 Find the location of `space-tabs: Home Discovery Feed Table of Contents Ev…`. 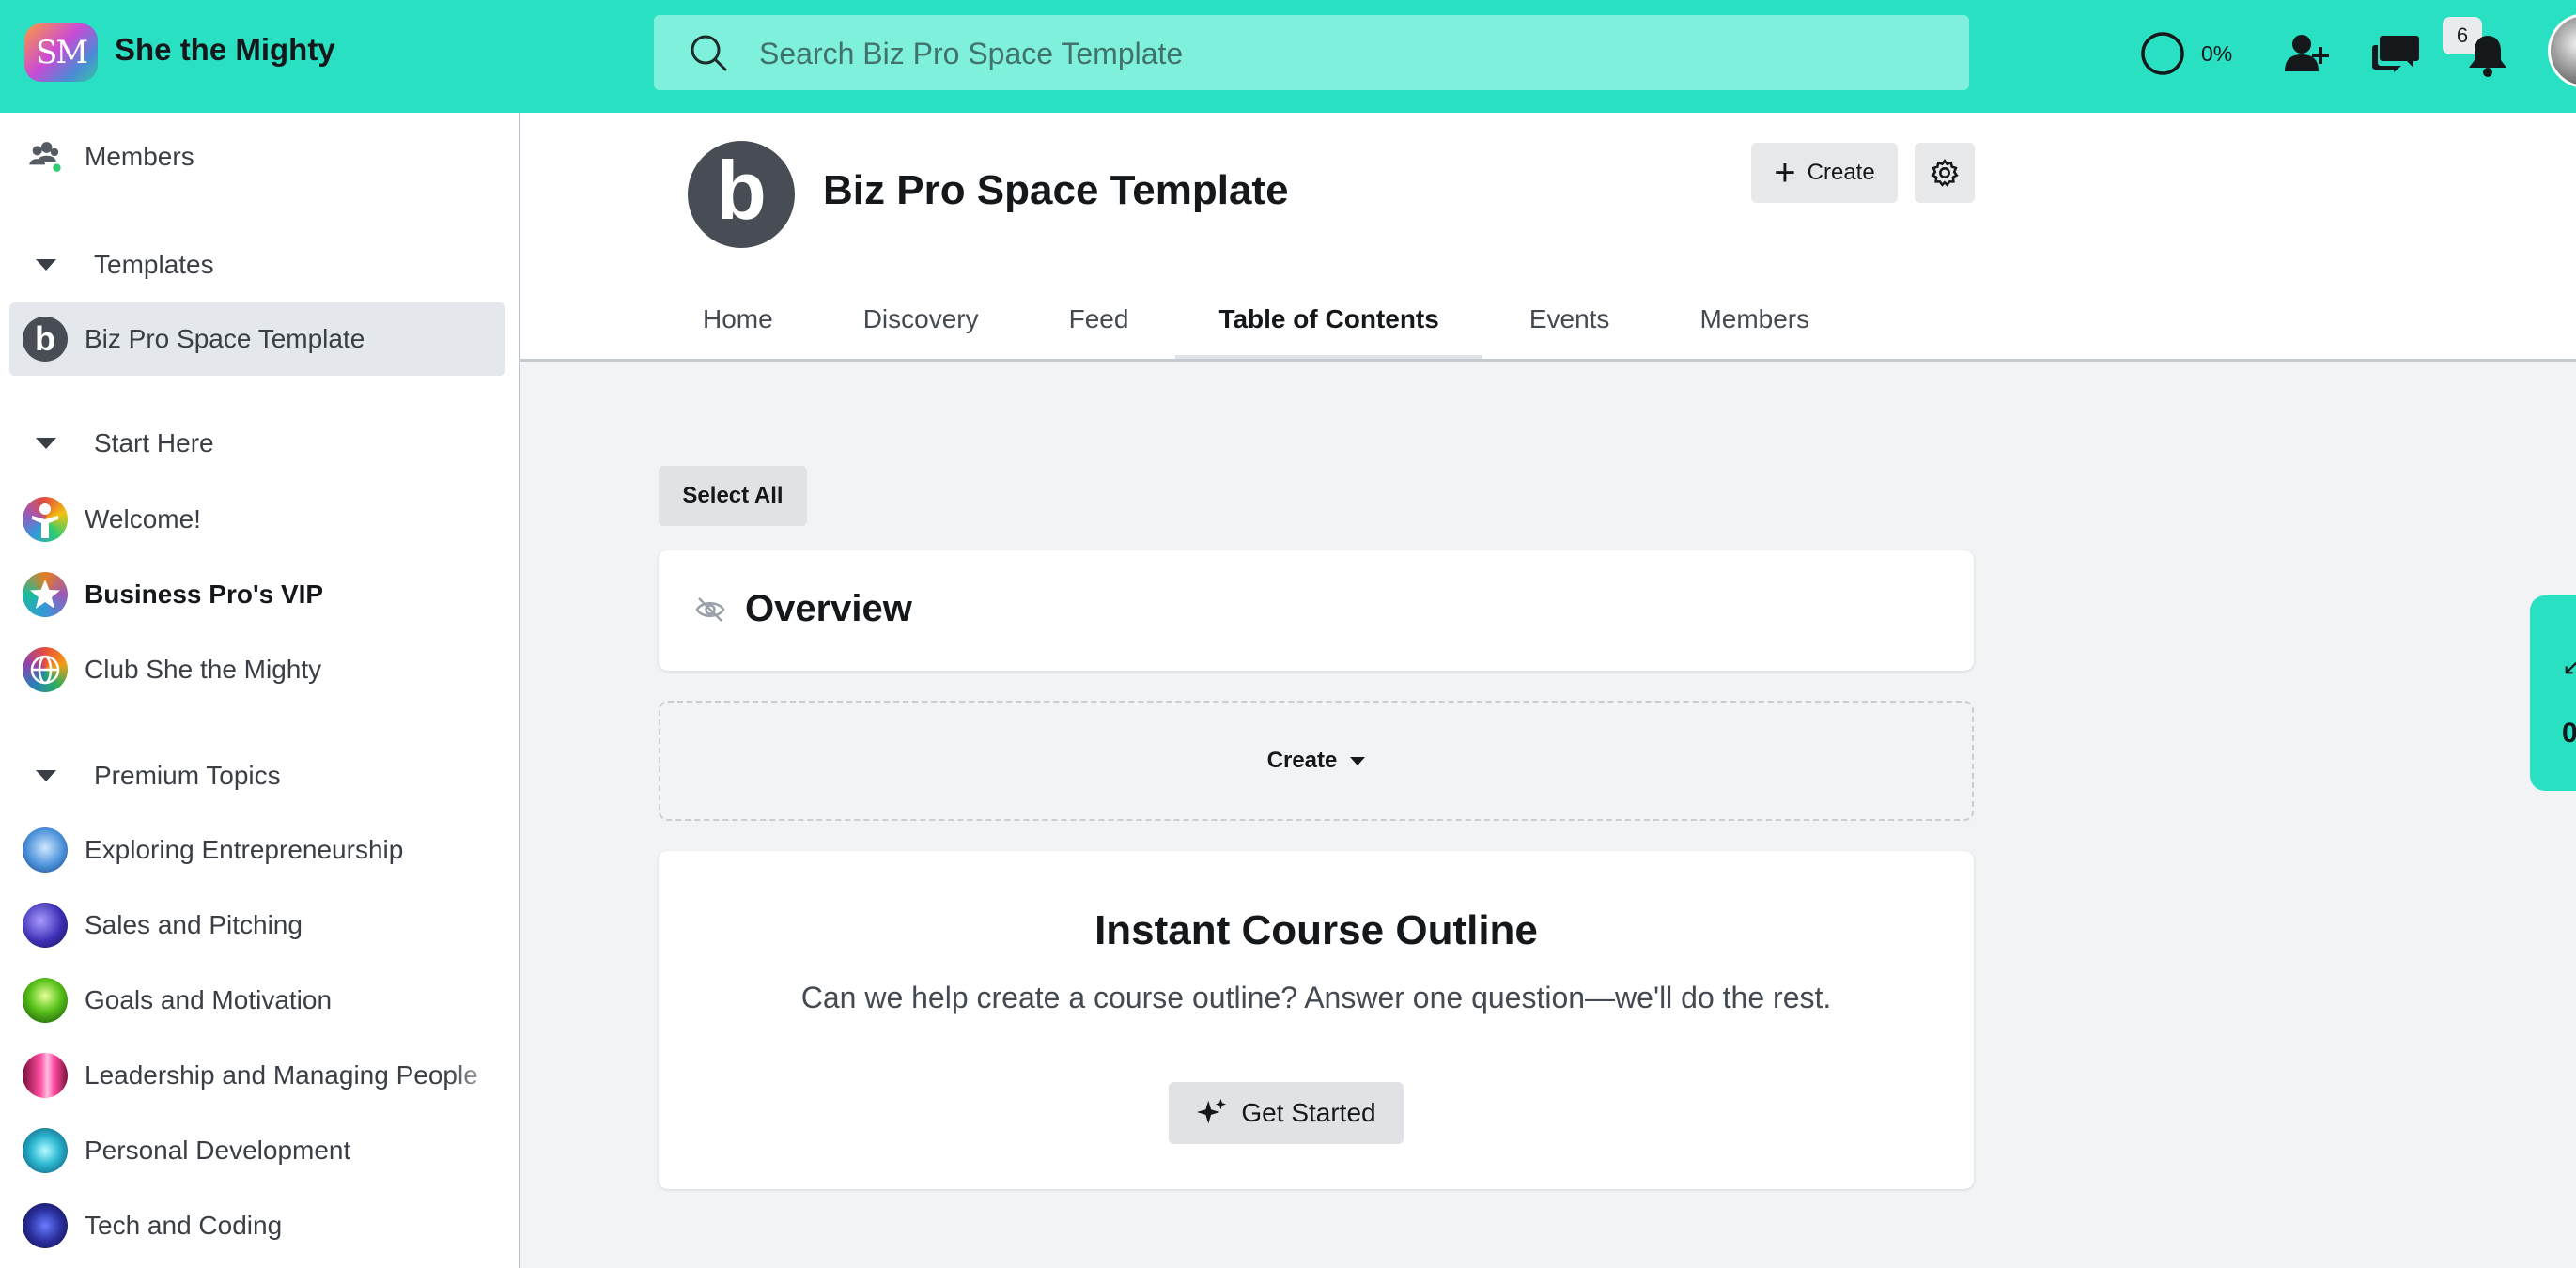

space-tabs: Home Discovery Feed Table of Contents Ev… is located at coordinates (1301, 320).